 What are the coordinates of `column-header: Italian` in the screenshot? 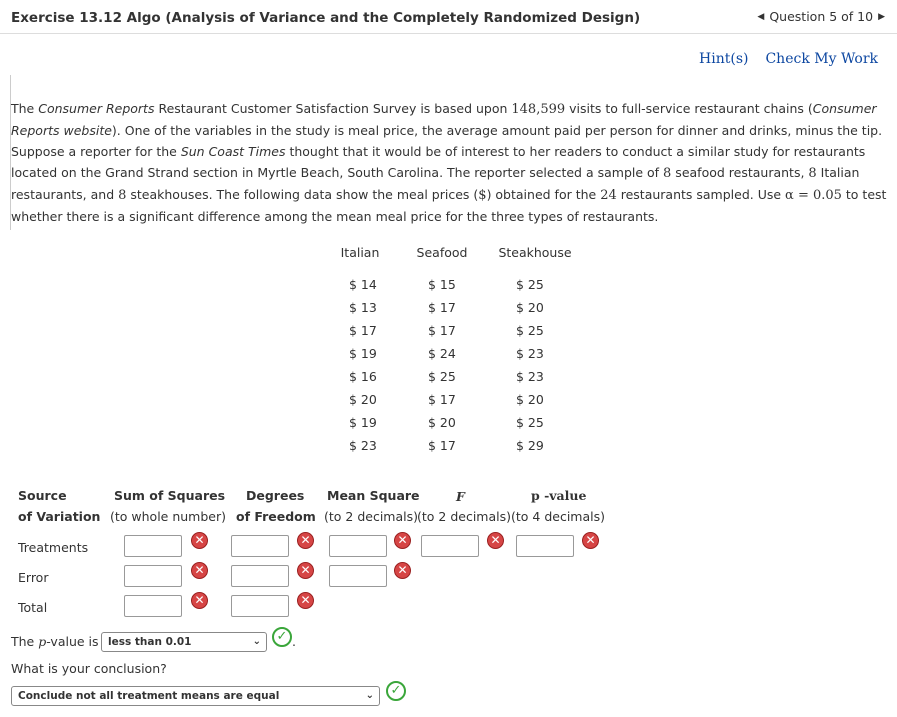 It's located at (360, 252).